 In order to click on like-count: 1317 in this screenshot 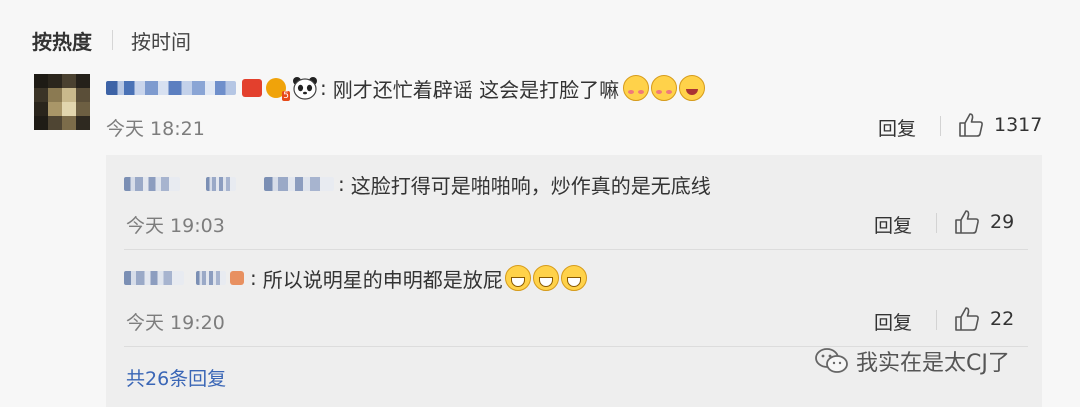, I will do `click(1018, 125)`.